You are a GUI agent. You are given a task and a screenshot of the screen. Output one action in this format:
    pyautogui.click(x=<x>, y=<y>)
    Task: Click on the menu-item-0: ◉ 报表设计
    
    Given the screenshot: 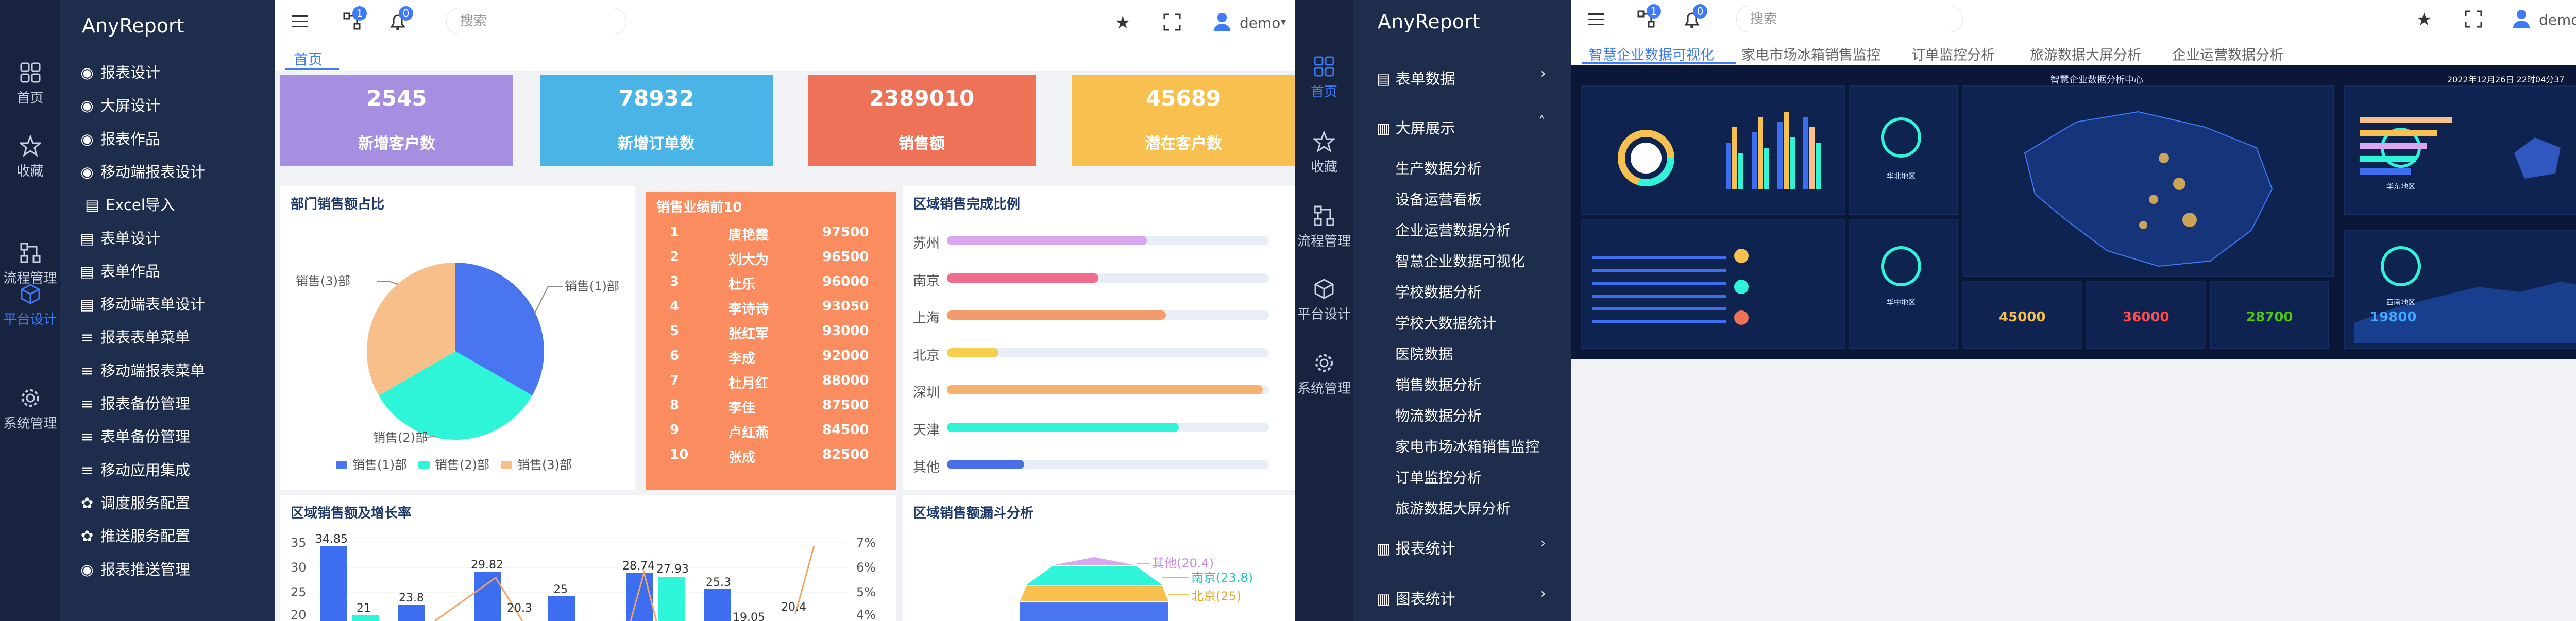 What is the action you would take?
    pyautogui.click(x=120, y=72)
    